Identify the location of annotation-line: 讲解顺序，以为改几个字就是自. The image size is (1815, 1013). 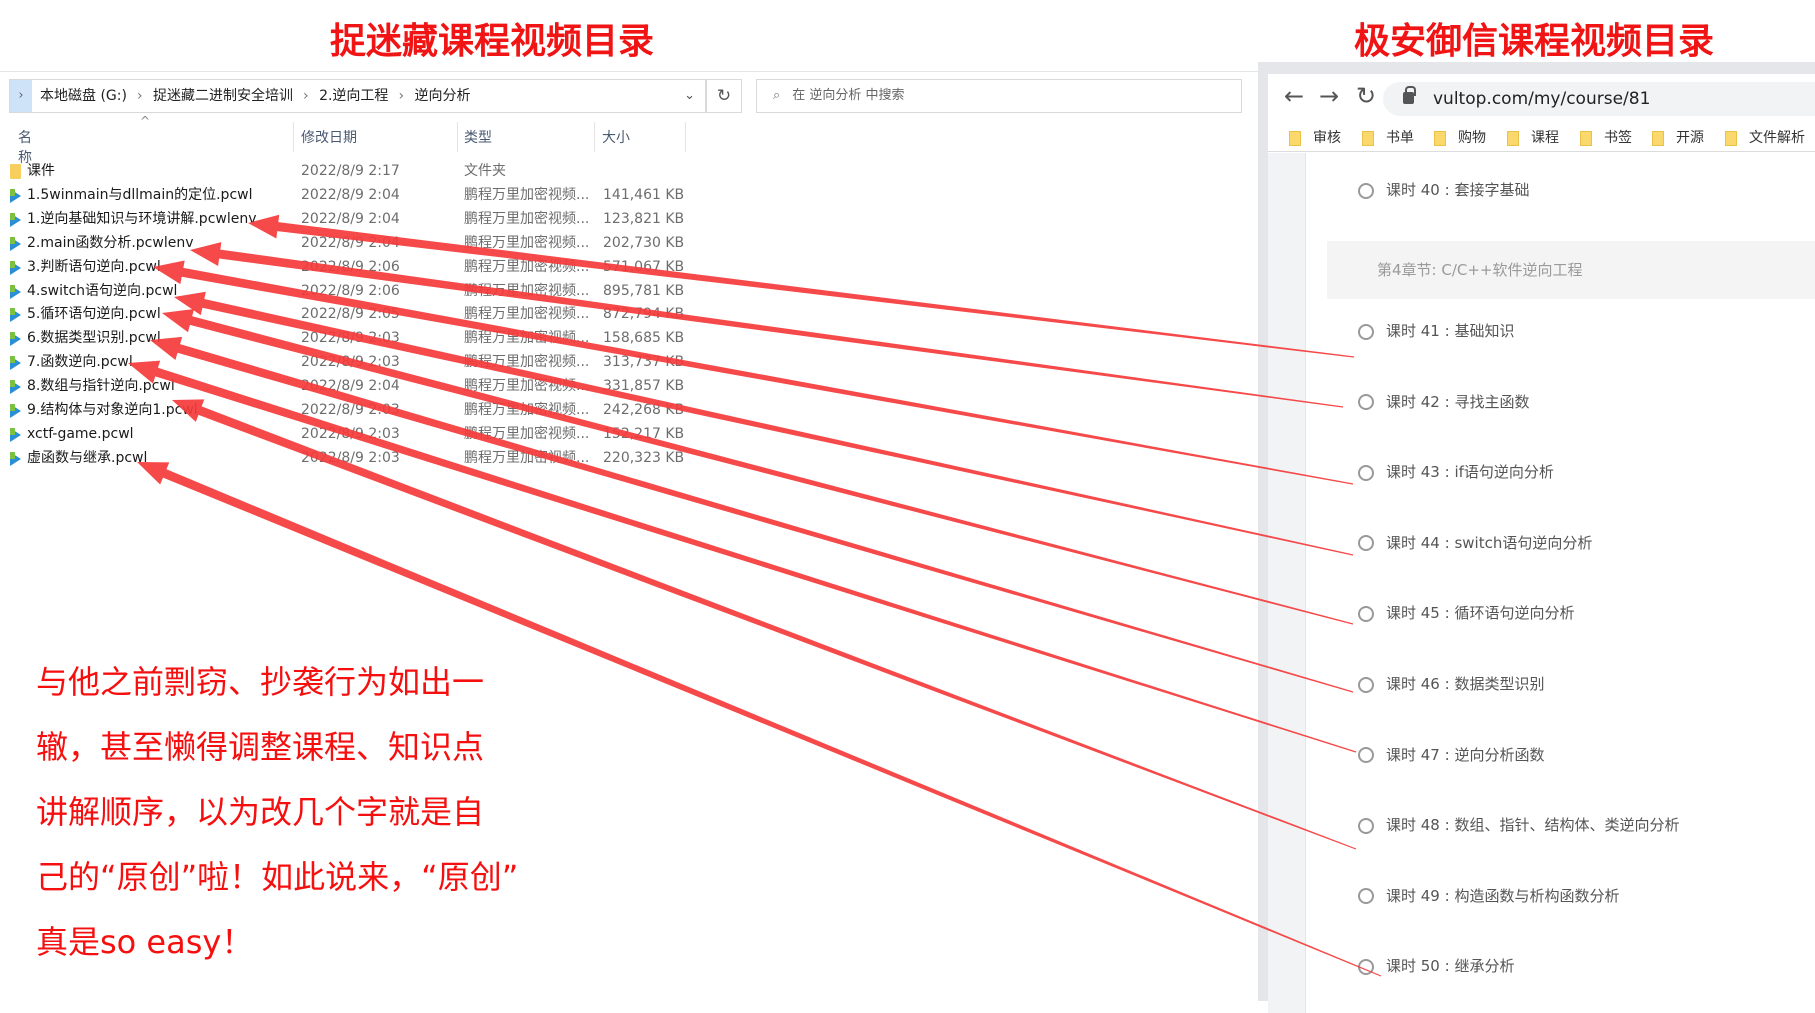
(260, 812).